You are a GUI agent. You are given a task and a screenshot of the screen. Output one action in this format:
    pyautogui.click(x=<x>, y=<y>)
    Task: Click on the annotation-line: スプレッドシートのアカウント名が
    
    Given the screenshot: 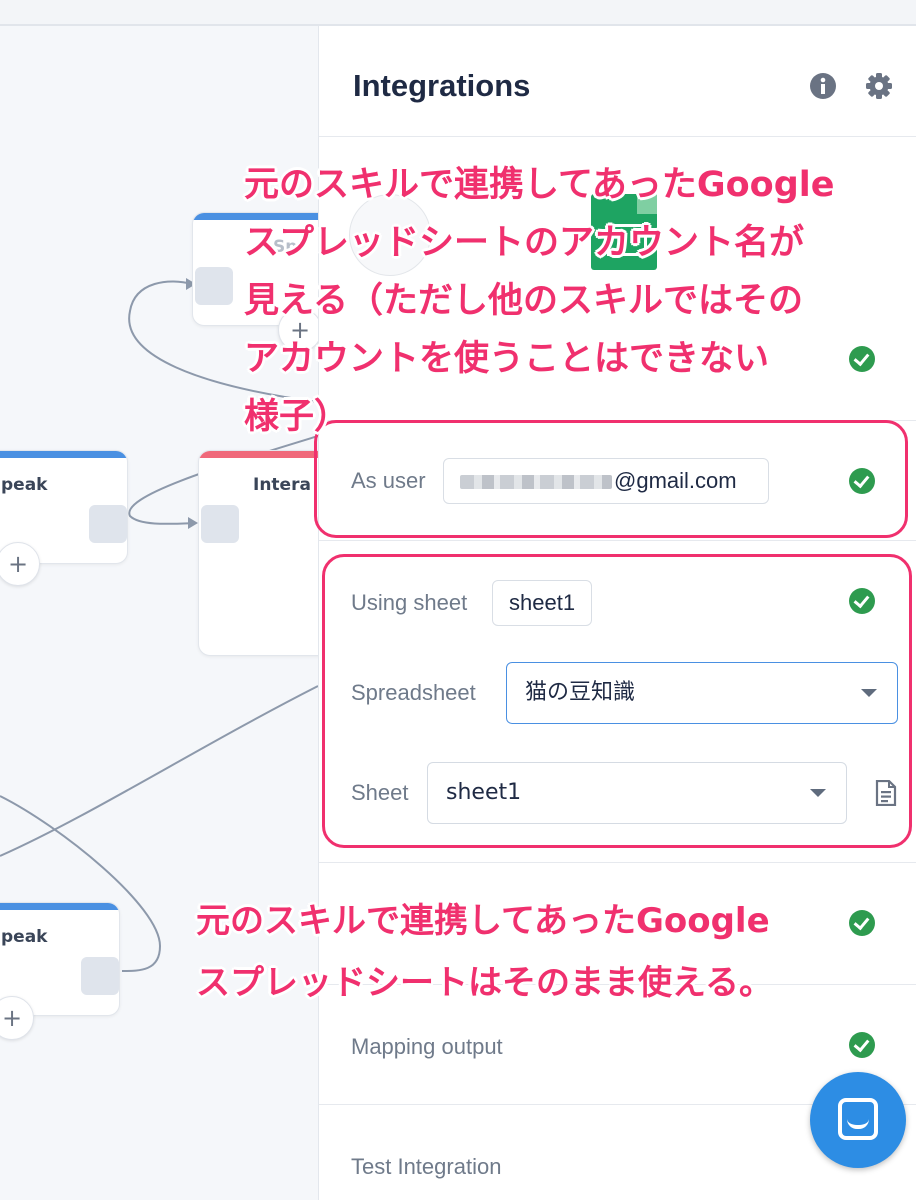 What is the action you would take?
    pyautogui.click(x=524, y=243)
    